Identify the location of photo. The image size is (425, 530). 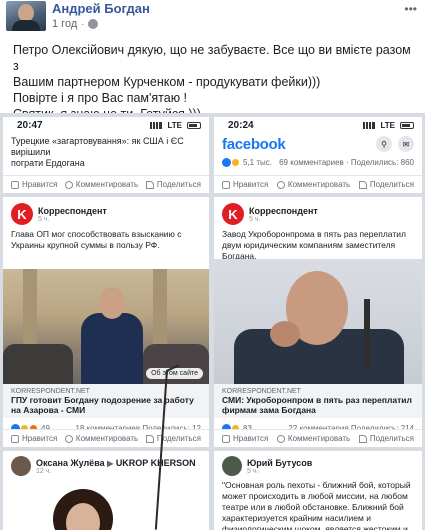
(83, 509).